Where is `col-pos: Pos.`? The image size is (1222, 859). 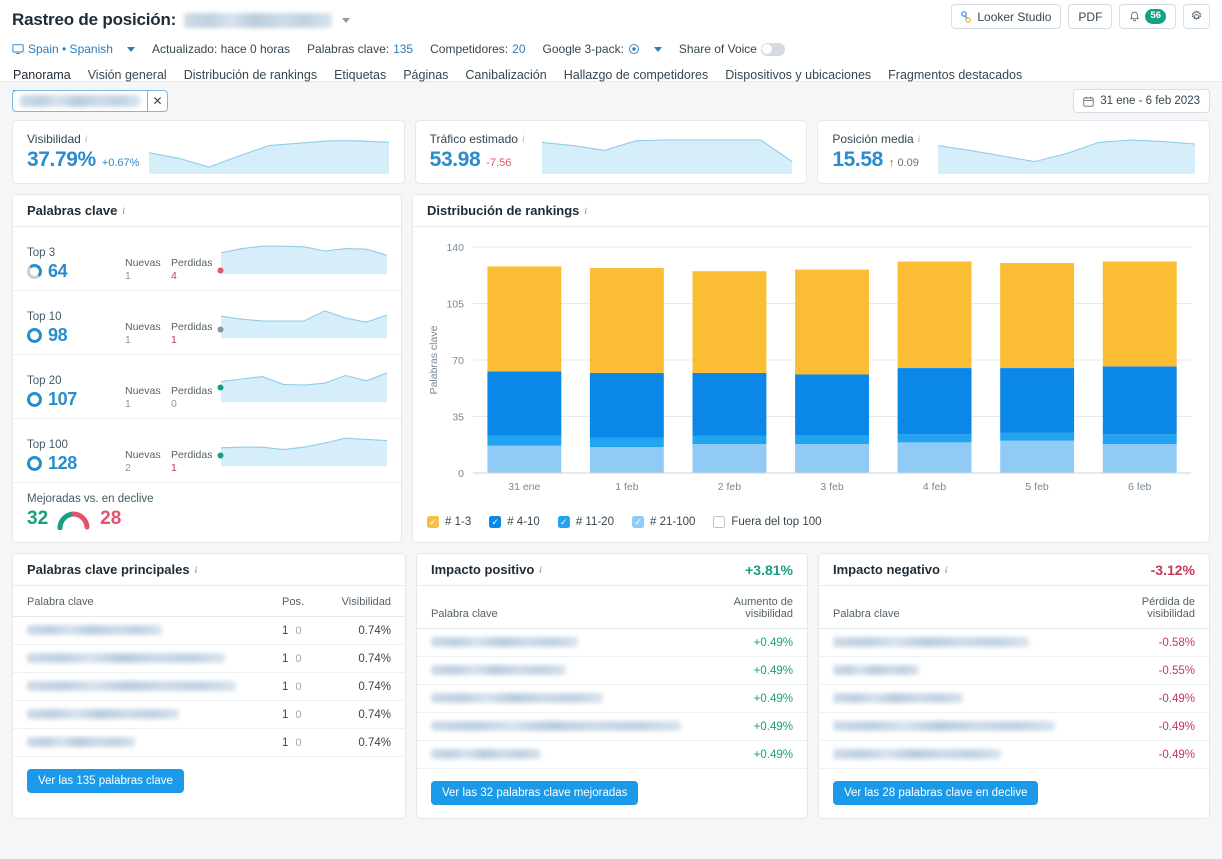 col-pos: Pos. is located at coordinates (294, 601).